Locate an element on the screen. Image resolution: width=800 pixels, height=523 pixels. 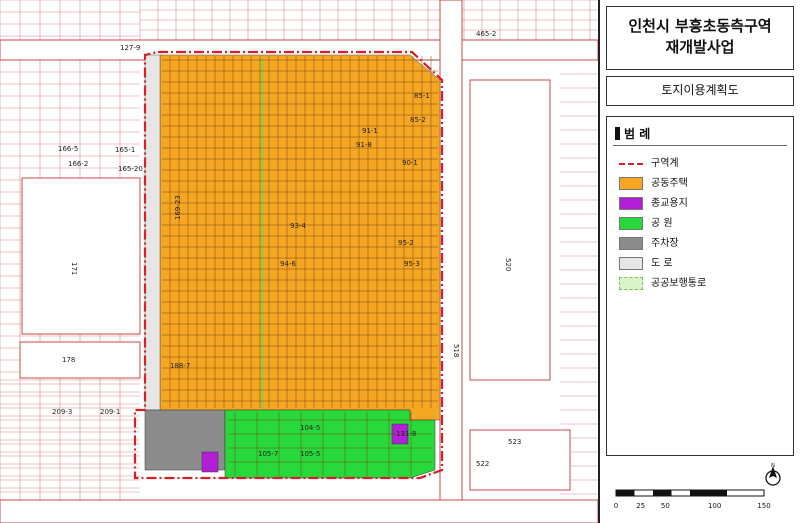
map-label: 95-3 is located at coordinates (412, 264).